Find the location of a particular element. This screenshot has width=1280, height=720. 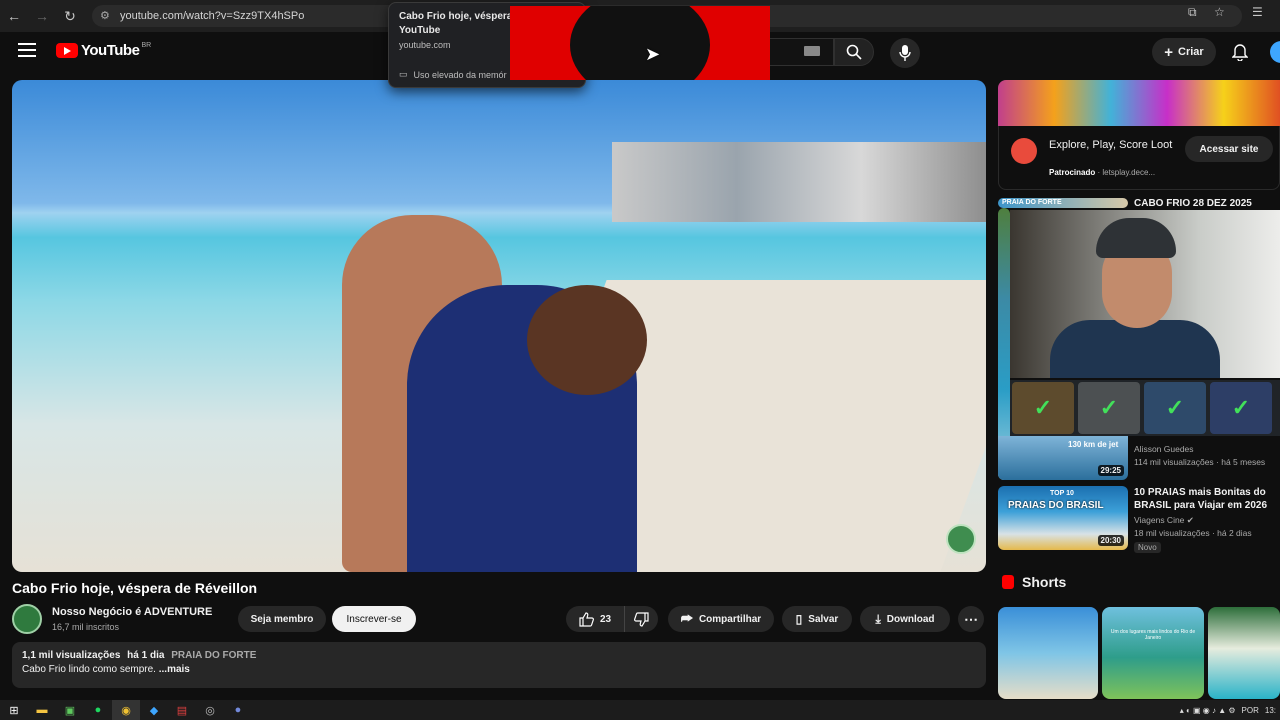

voice-search-button is located at coordinates (905, 53).